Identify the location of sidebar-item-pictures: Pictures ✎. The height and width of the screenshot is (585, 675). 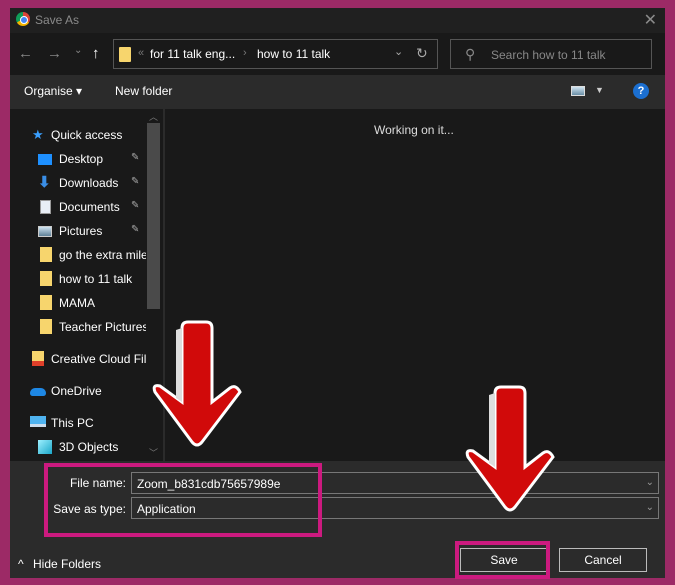
(78, 231).